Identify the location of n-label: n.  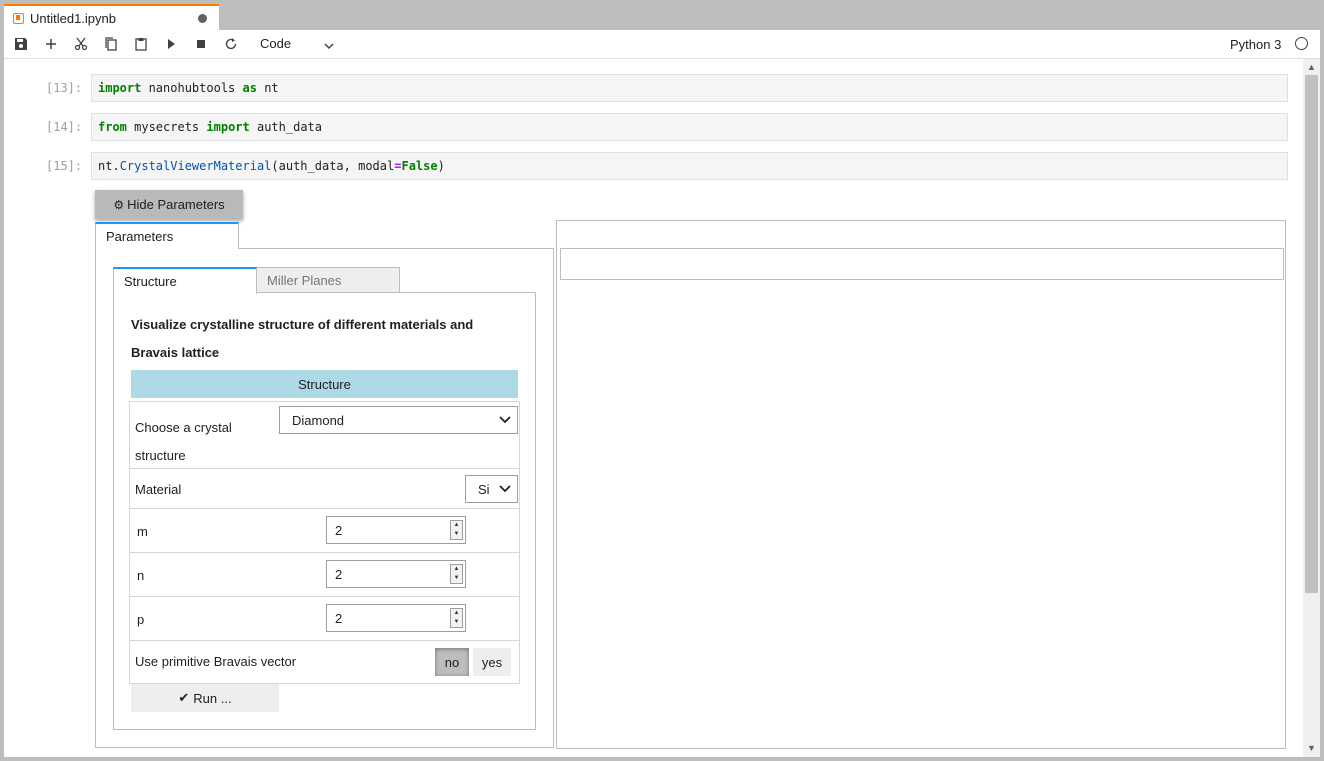
(141, 575).